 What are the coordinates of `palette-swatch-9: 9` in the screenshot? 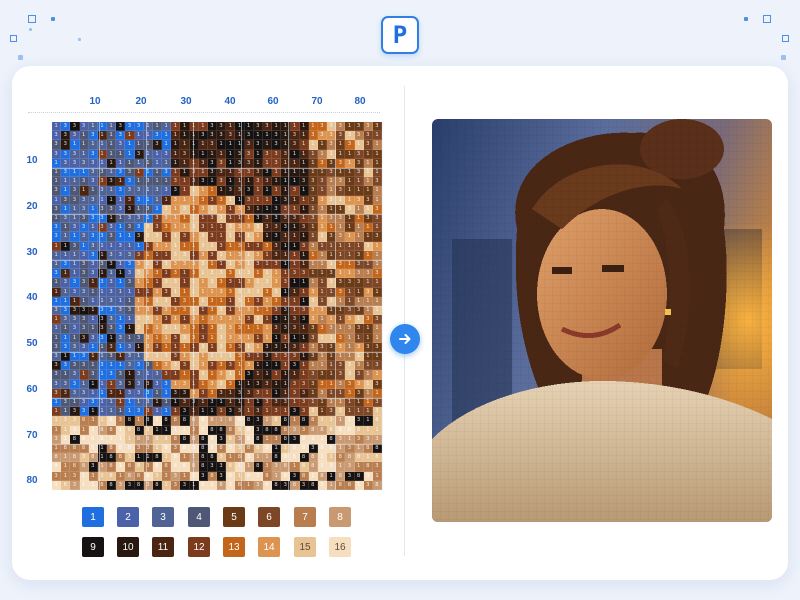 It's located at (93, 547).